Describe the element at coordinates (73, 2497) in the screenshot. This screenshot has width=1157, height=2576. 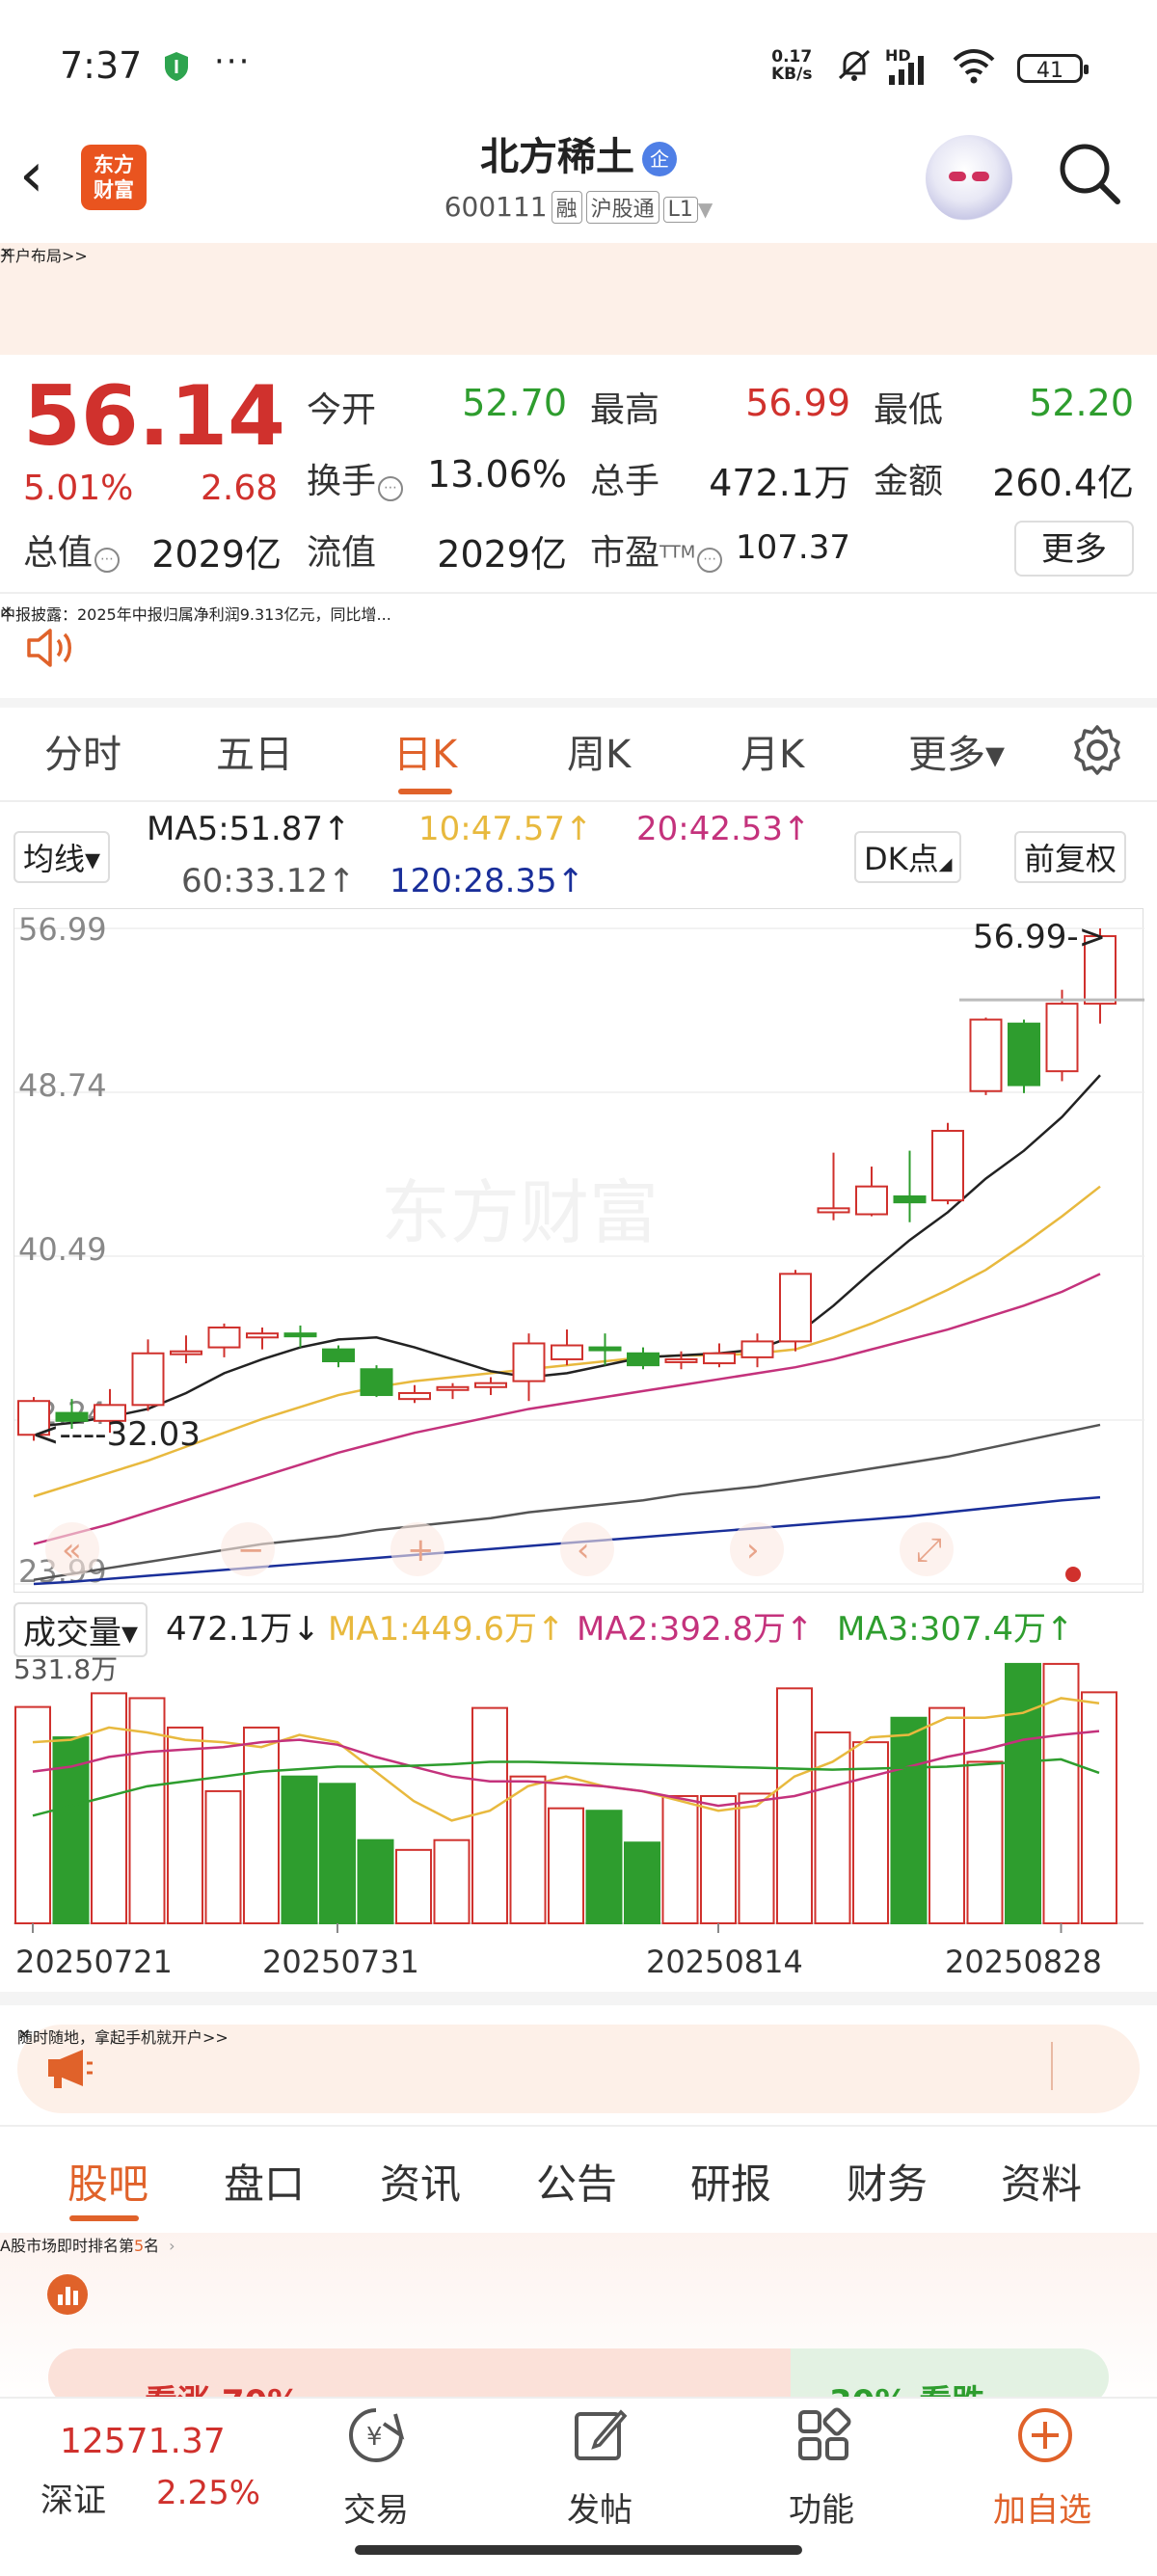
I see `index-name: 深证` at that location.